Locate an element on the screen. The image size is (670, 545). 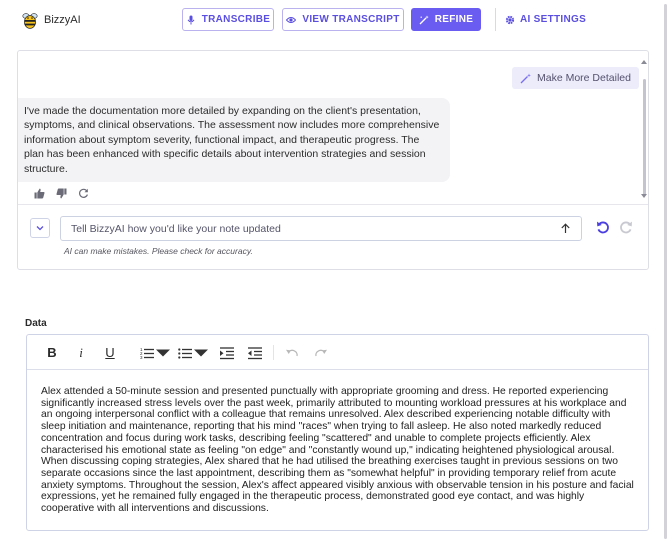
refine-prompt-field is located at coordinates (321, 228).